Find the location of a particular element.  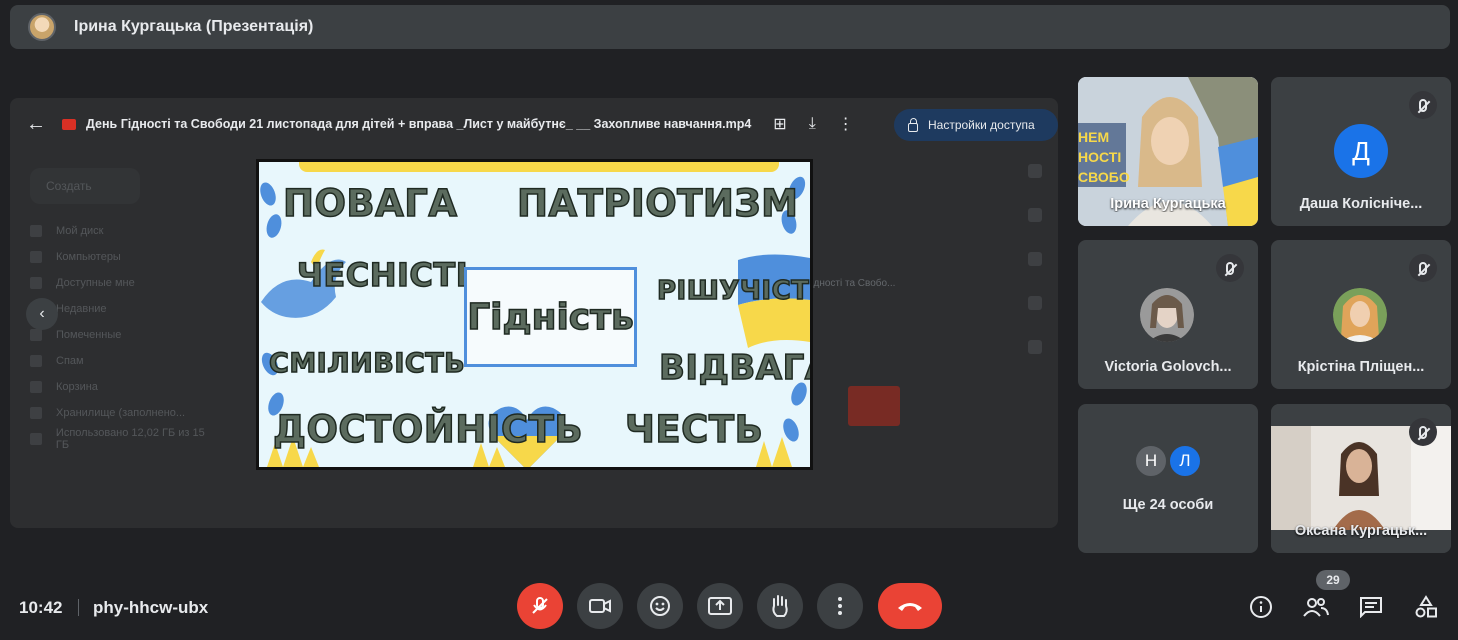

more-participants-tile: Н Л Ще 24 особи is located at coordinates (1168, 478).